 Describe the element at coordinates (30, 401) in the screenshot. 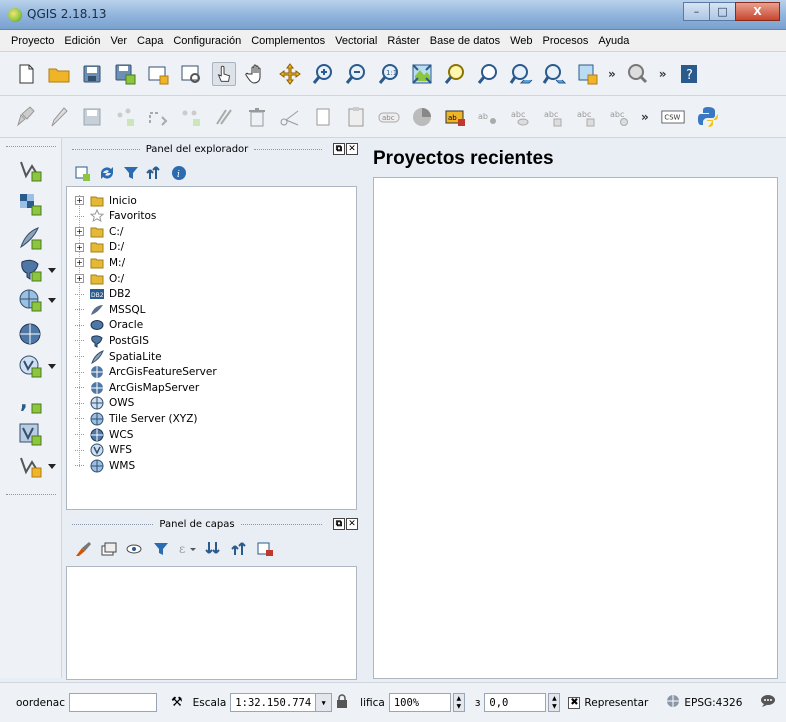

I see `add-delimited-text-icon: ,` at that location.